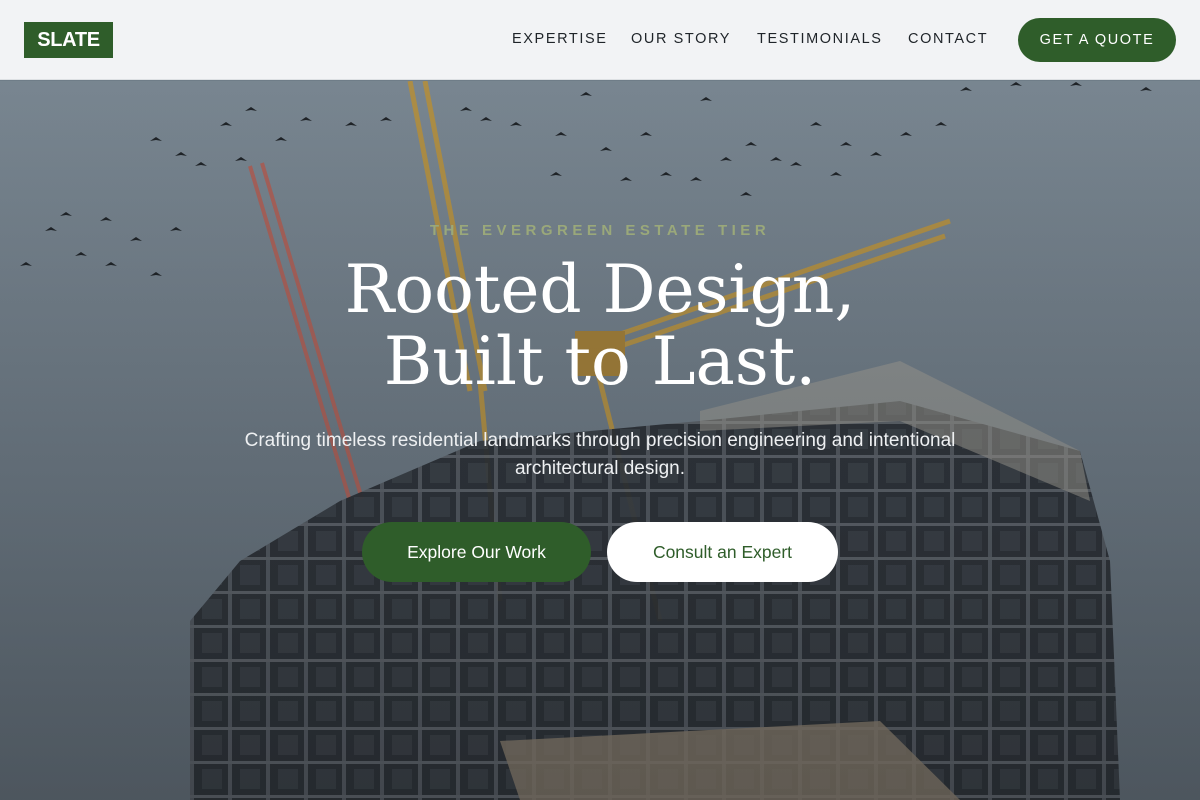  Describe the element at coordinates (600, 289) in the screenshot. I see `headline-line-1: Rooted Design,` at that location.